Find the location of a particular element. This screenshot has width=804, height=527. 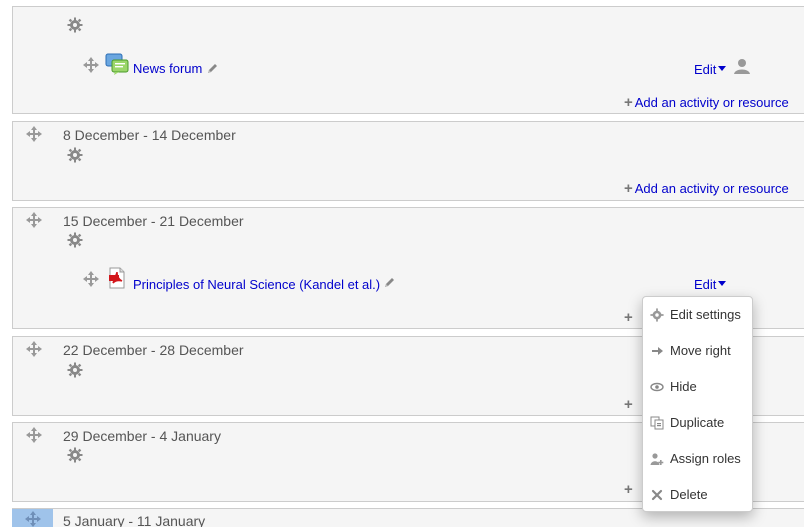

eye-icon is located at coordinates (657, 387).